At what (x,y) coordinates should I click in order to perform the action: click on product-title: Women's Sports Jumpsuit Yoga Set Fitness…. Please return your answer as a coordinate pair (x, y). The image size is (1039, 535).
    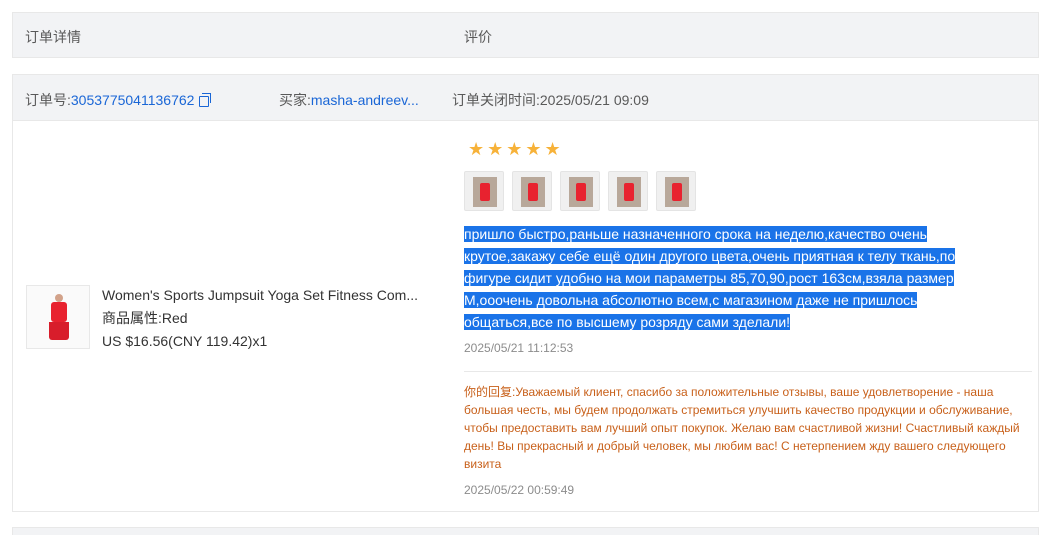
    Looking at the image, I should click on (260, 296).